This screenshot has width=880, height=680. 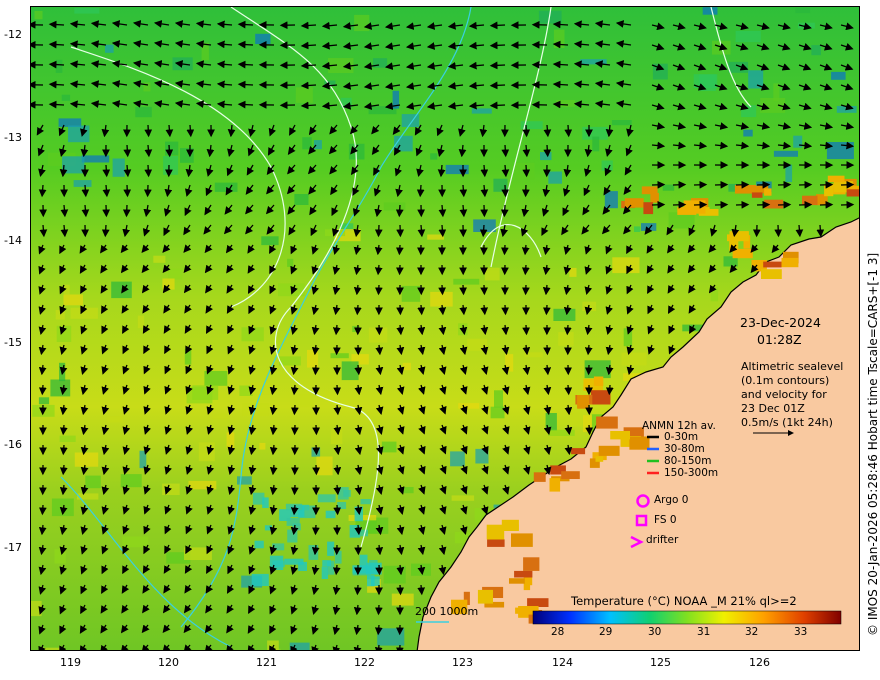 What do you see at coordinates (660, 662) in the screenshot?
I see `lon-tick: 125` at bounding box center [660, 662].